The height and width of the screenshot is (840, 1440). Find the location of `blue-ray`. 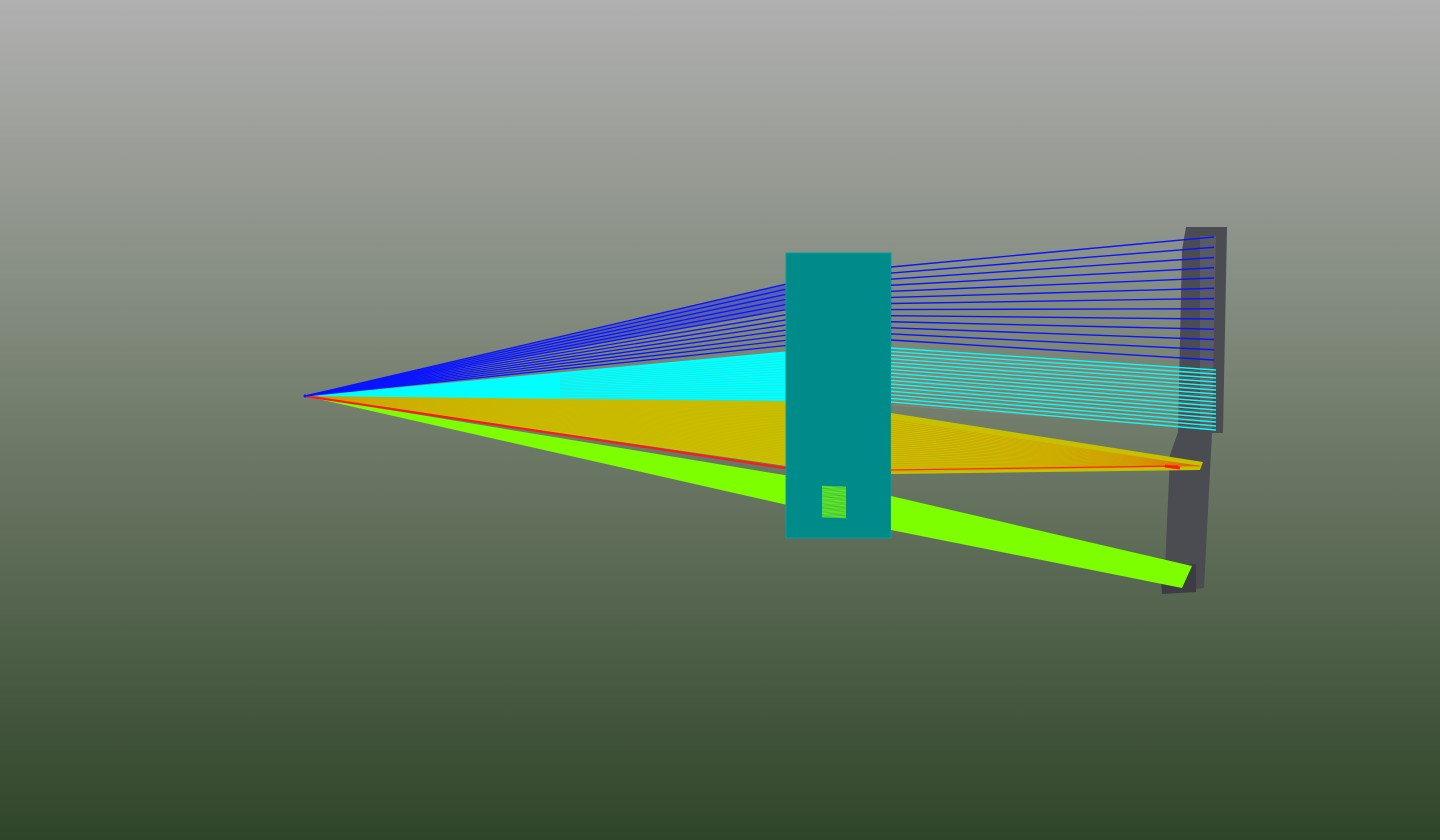

blue-ray is located at coordinates (1052, 309).